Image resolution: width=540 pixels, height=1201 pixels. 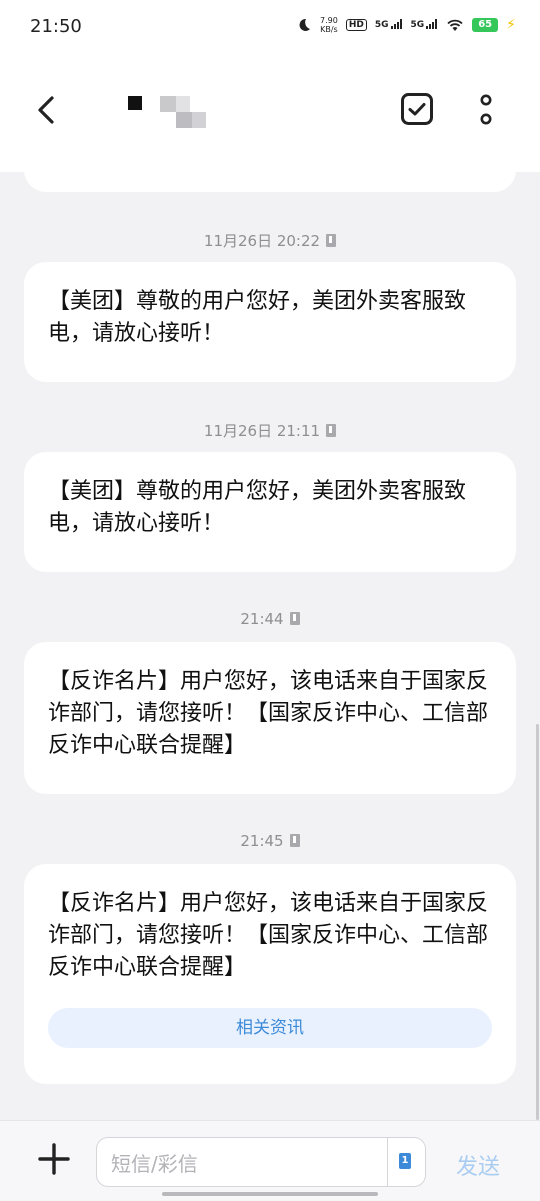 I want to click on timestamp-text: 21:45, so click(x=262, y=841).